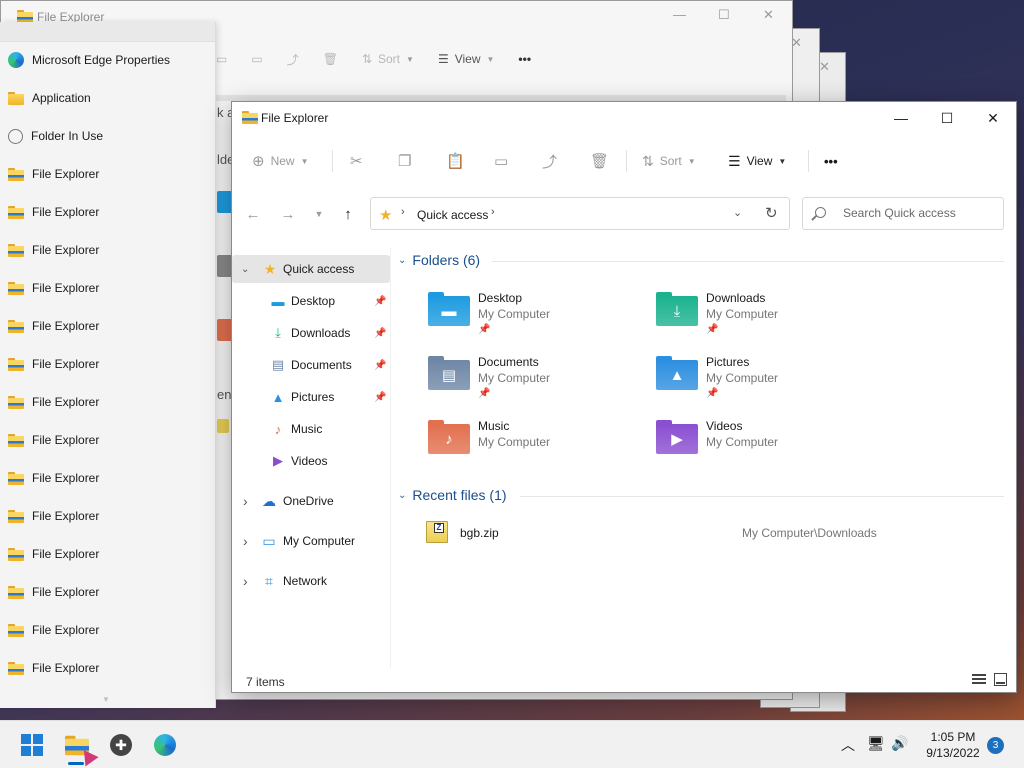 This screenshot has height=768, width=1024. Describe the element at coordinates (311, 429) in the screenshot. I see `nav-item-music: ♪ Music` at that location.